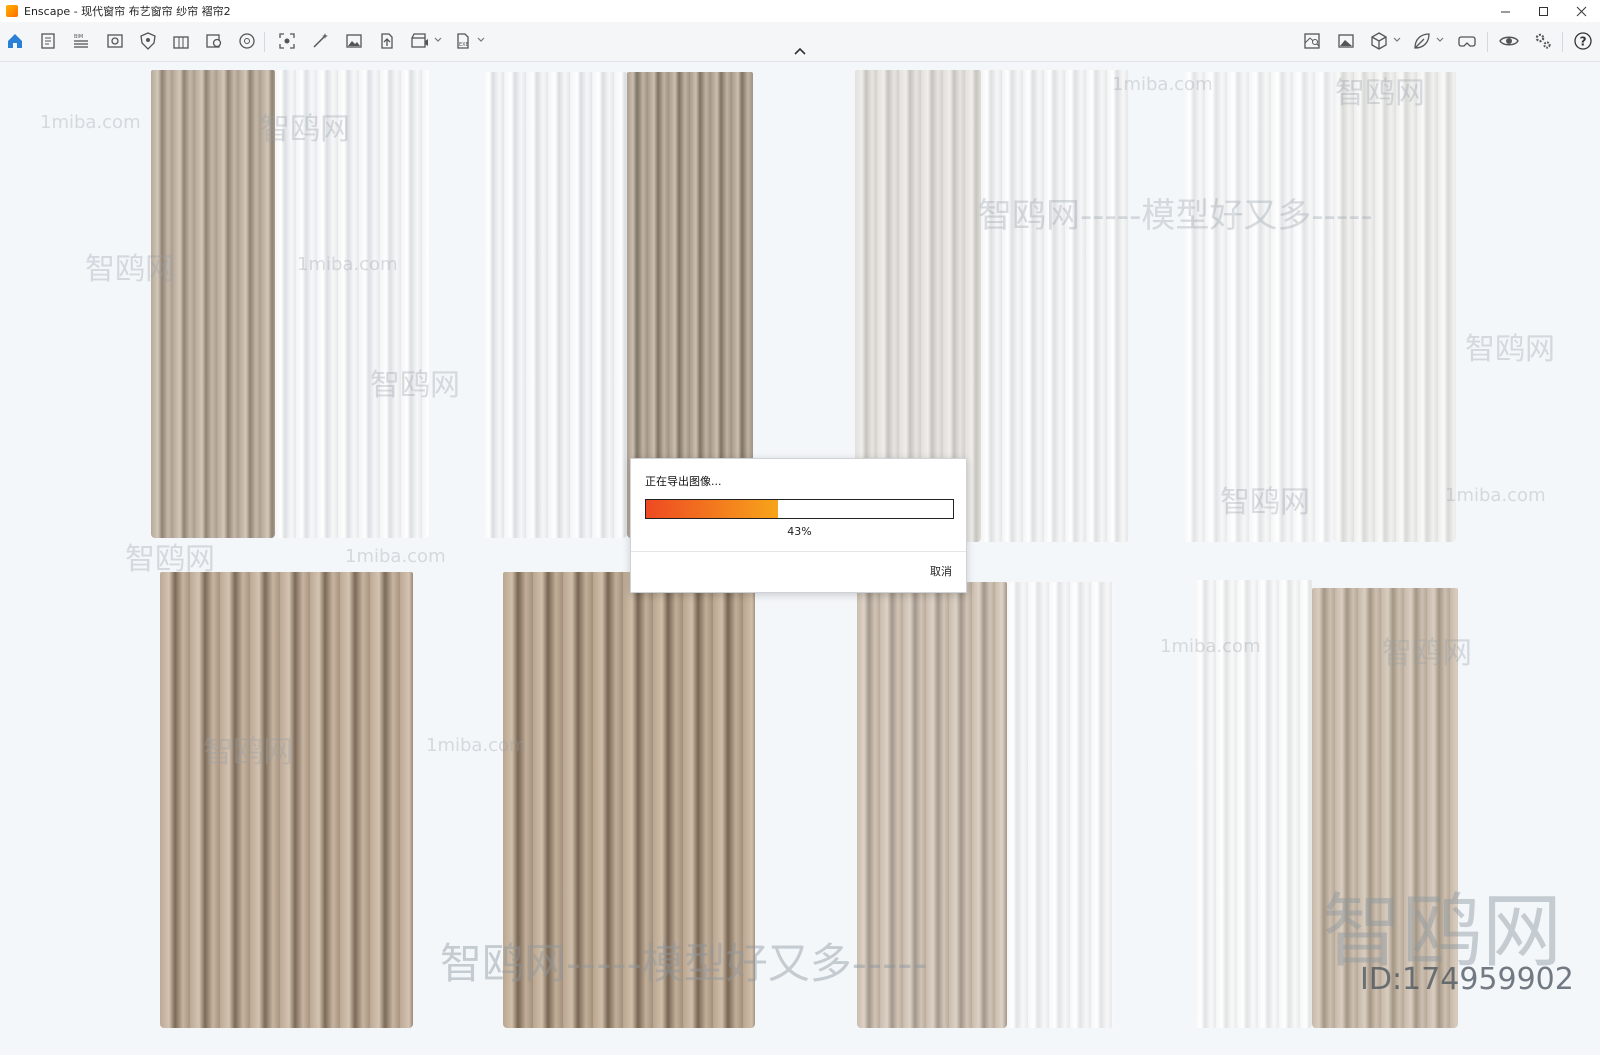 Image resolution: width=1600 pixels, height=1055 pixels. Describe the element at coordinates (1346, 41) in the screenshot. I see `image-icon` at that location.